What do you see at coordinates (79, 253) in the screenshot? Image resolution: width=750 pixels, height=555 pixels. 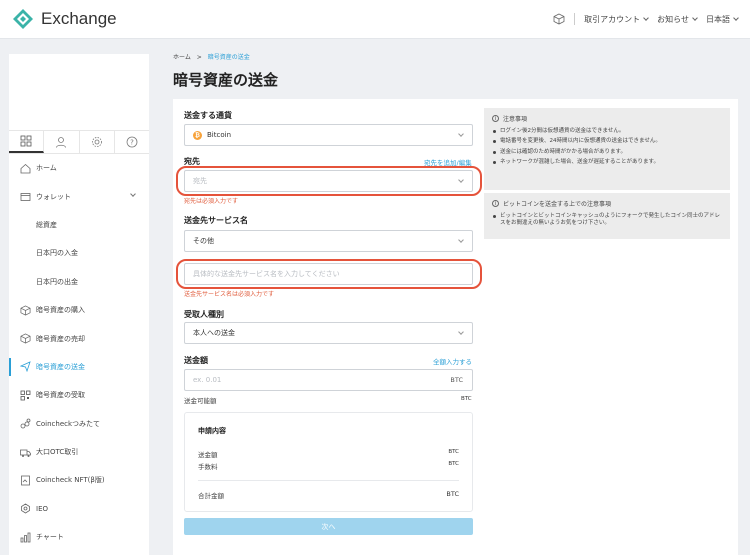 I see `sidebar-item-jpy-deposit: 日本円の入金` at bounding box center [79, 253].